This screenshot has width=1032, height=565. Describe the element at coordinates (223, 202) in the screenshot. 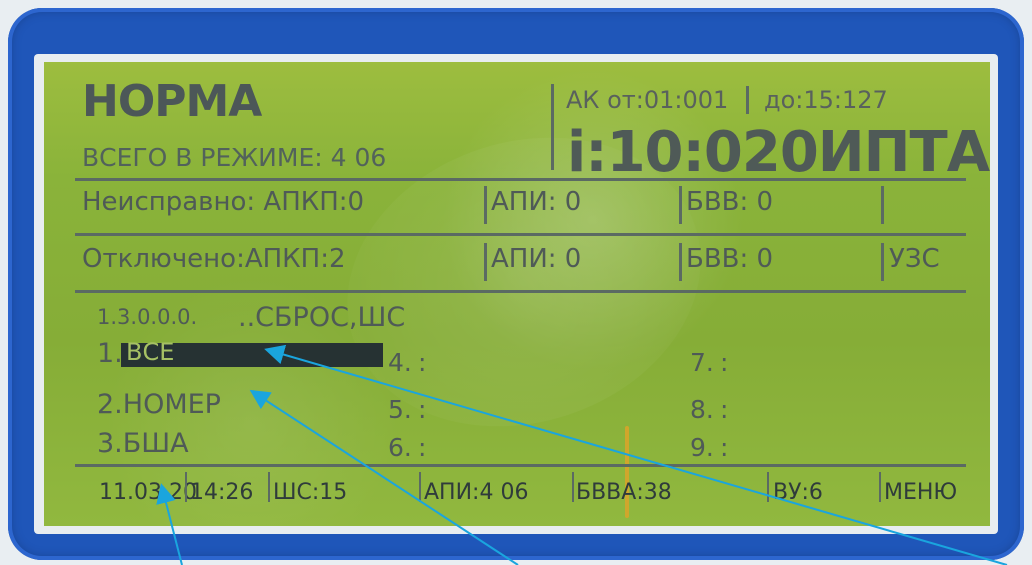

I see `faulty-row-label: Неисправно: АПКП:0` at that location.